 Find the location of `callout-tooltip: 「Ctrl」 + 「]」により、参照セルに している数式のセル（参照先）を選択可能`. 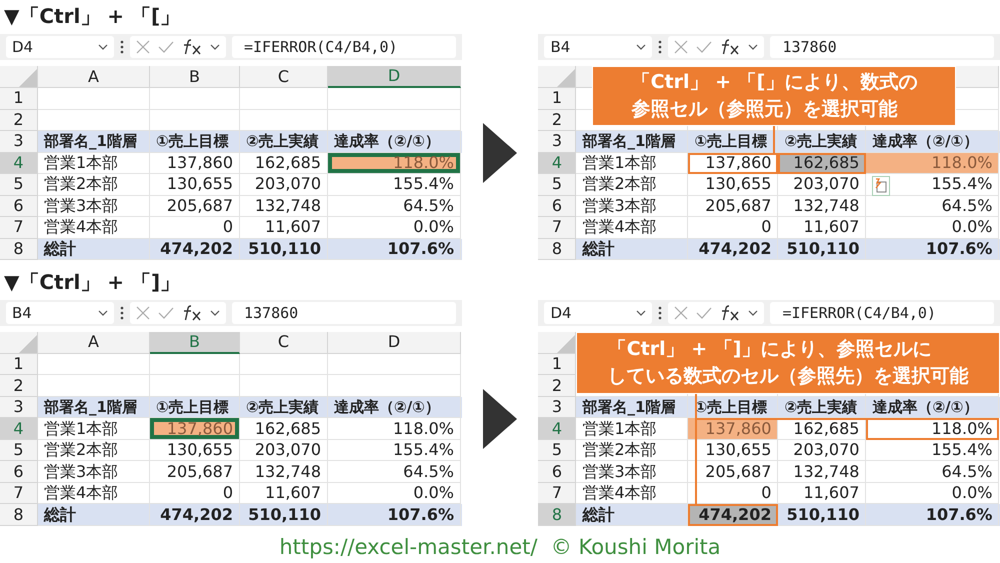

callout-tooltip: 「Ctrl」 + 「]」により、参照セルに している数式のセル（参照先）を選択可能 is located at coordinates (788, 363).